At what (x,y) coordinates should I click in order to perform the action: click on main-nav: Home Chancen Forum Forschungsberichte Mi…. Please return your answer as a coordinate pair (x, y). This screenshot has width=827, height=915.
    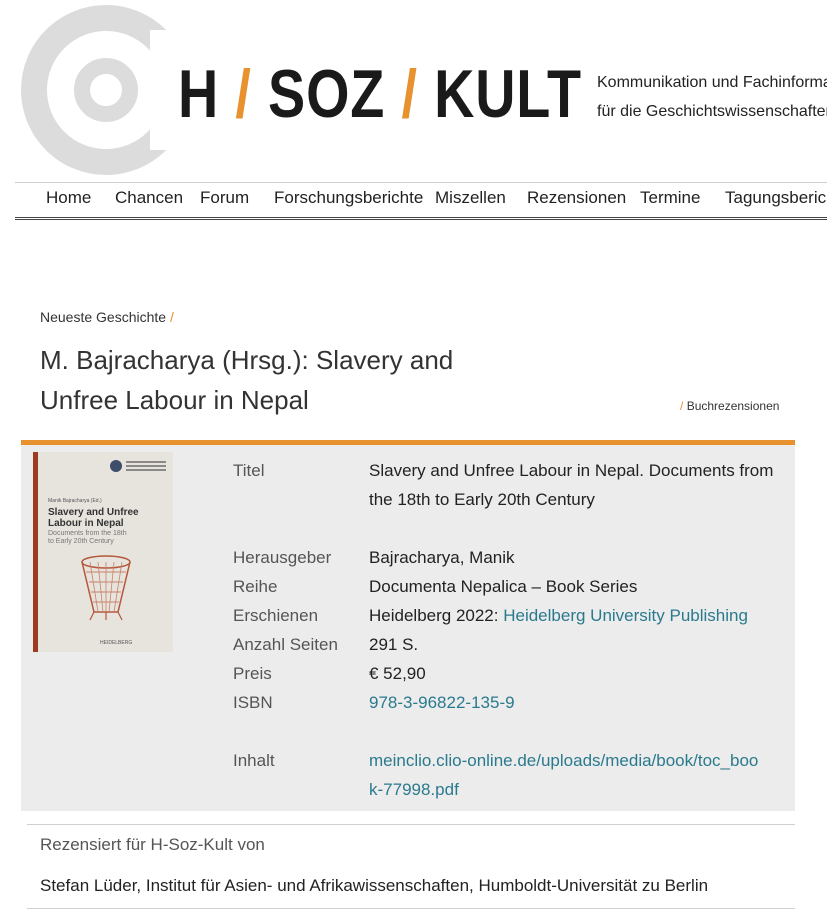
    Looking at the image, I should click on (421, 201).